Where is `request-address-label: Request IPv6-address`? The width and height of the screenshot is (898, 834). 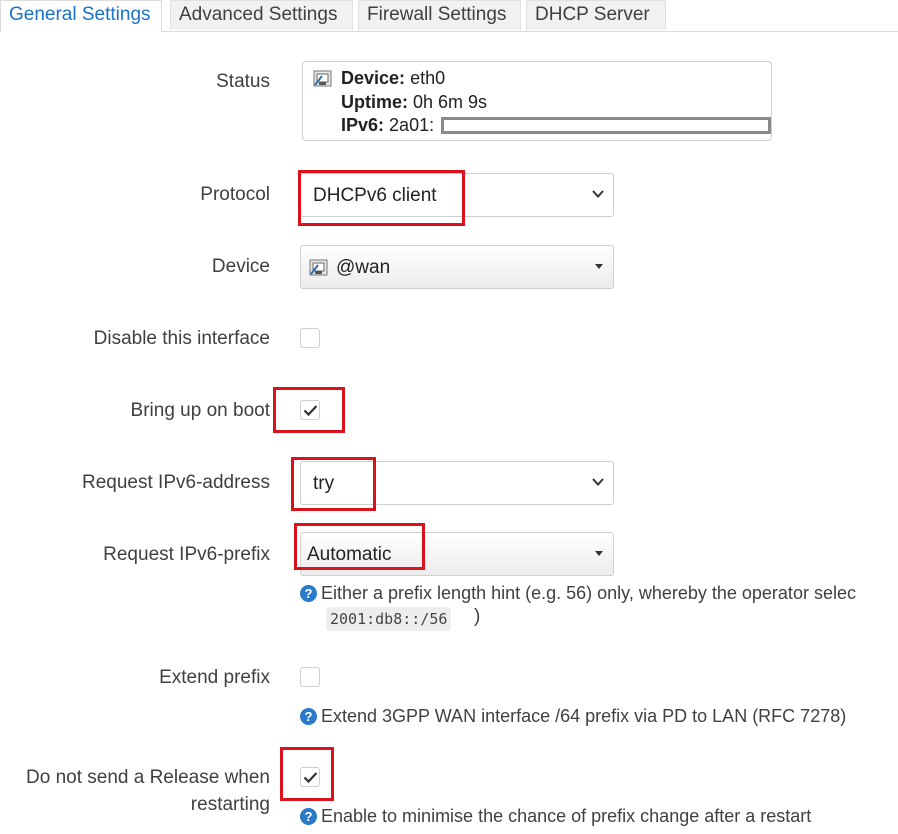
request-address-label: Request IPv6-address is located at coordinates (176, 482).